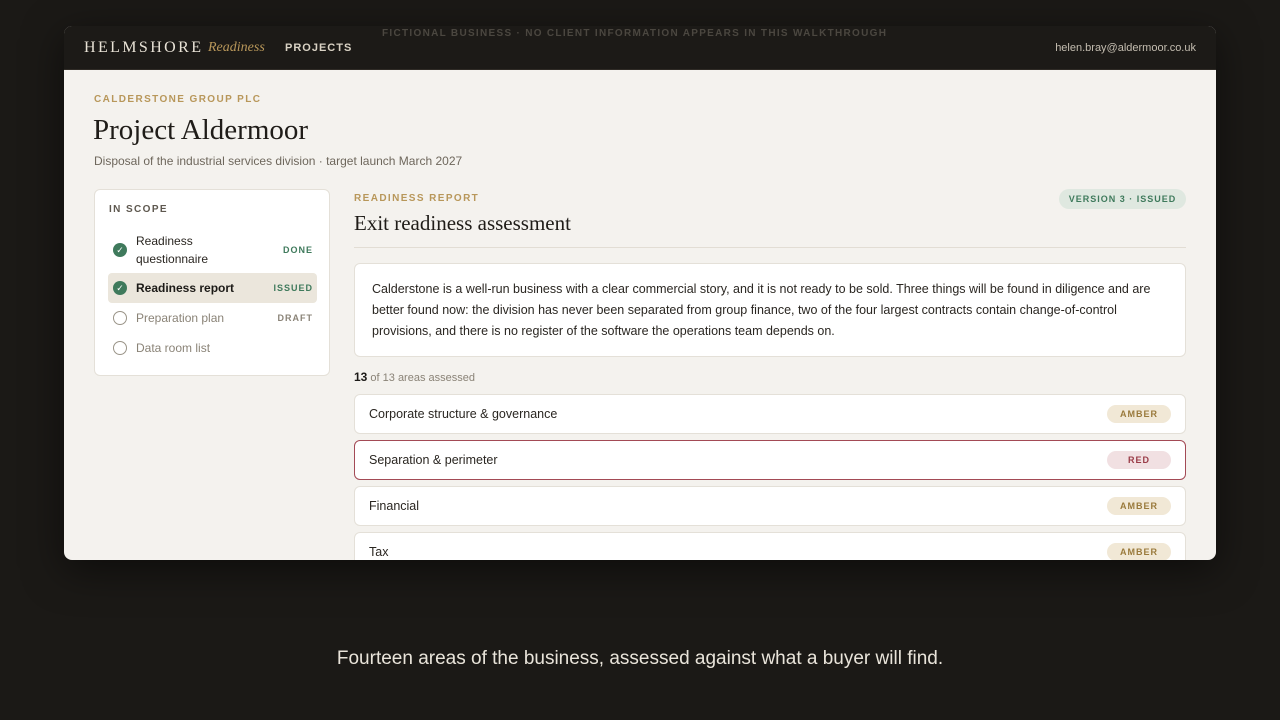 The height and width of the screenshot is (720, 1280). What do you see at coordinates (361, 377) in the screenshot?
I see `assessed-number: 13` at bounding box center [361, 377].